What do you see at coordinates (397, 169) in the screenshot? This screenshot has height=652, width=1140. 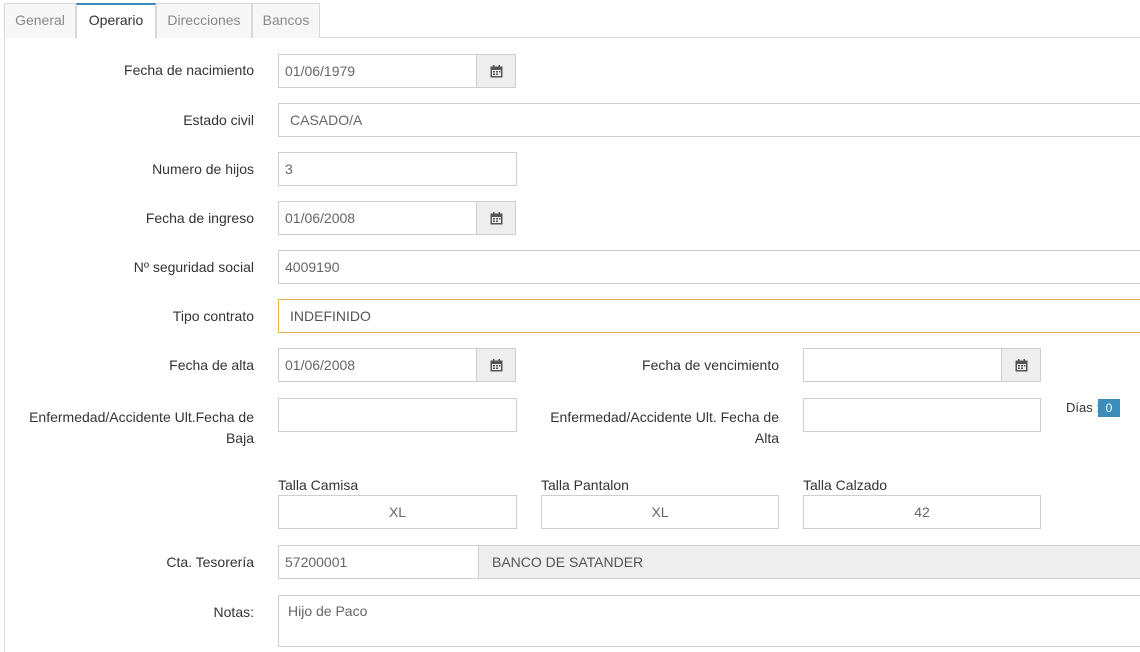 I see `numero-hijos-input: 3` at bounding box center [397, 169].